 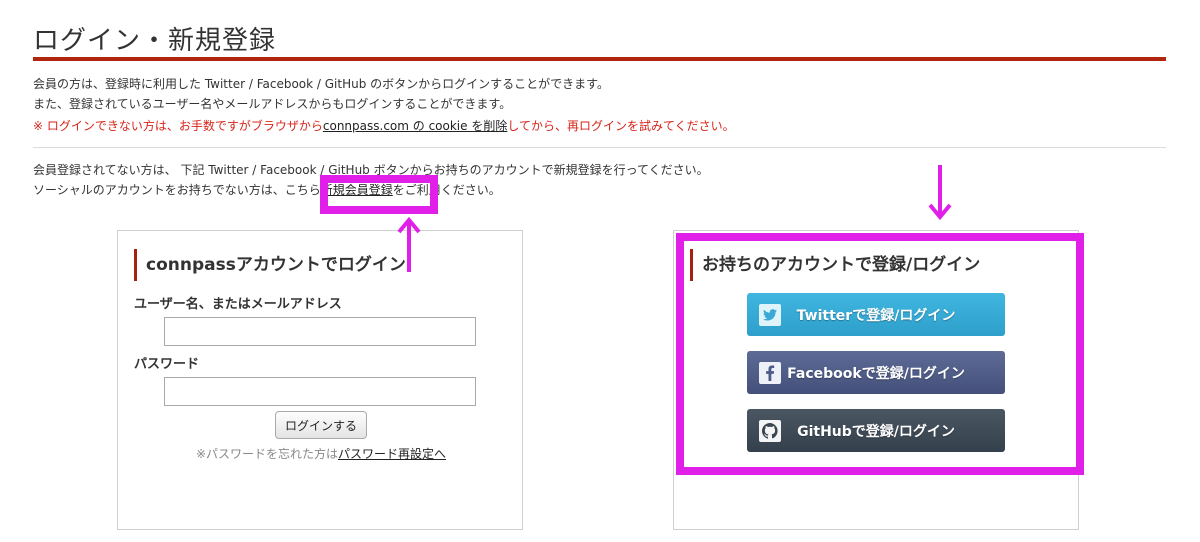 What do you see at coordinates (415, 126) in the screenshot?
I see `delete-cookie-link: connpass.com の cookie を削除` at bounding box center [415, 126].